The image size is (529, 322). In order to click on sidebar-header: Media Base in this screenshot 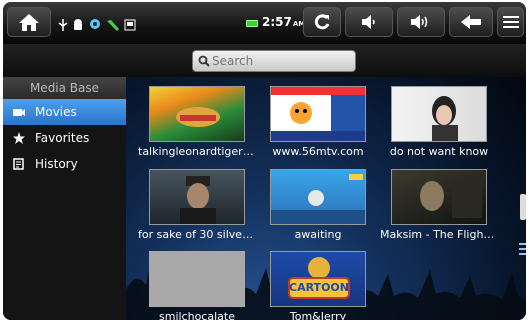, I will do `click(64, 88)`.